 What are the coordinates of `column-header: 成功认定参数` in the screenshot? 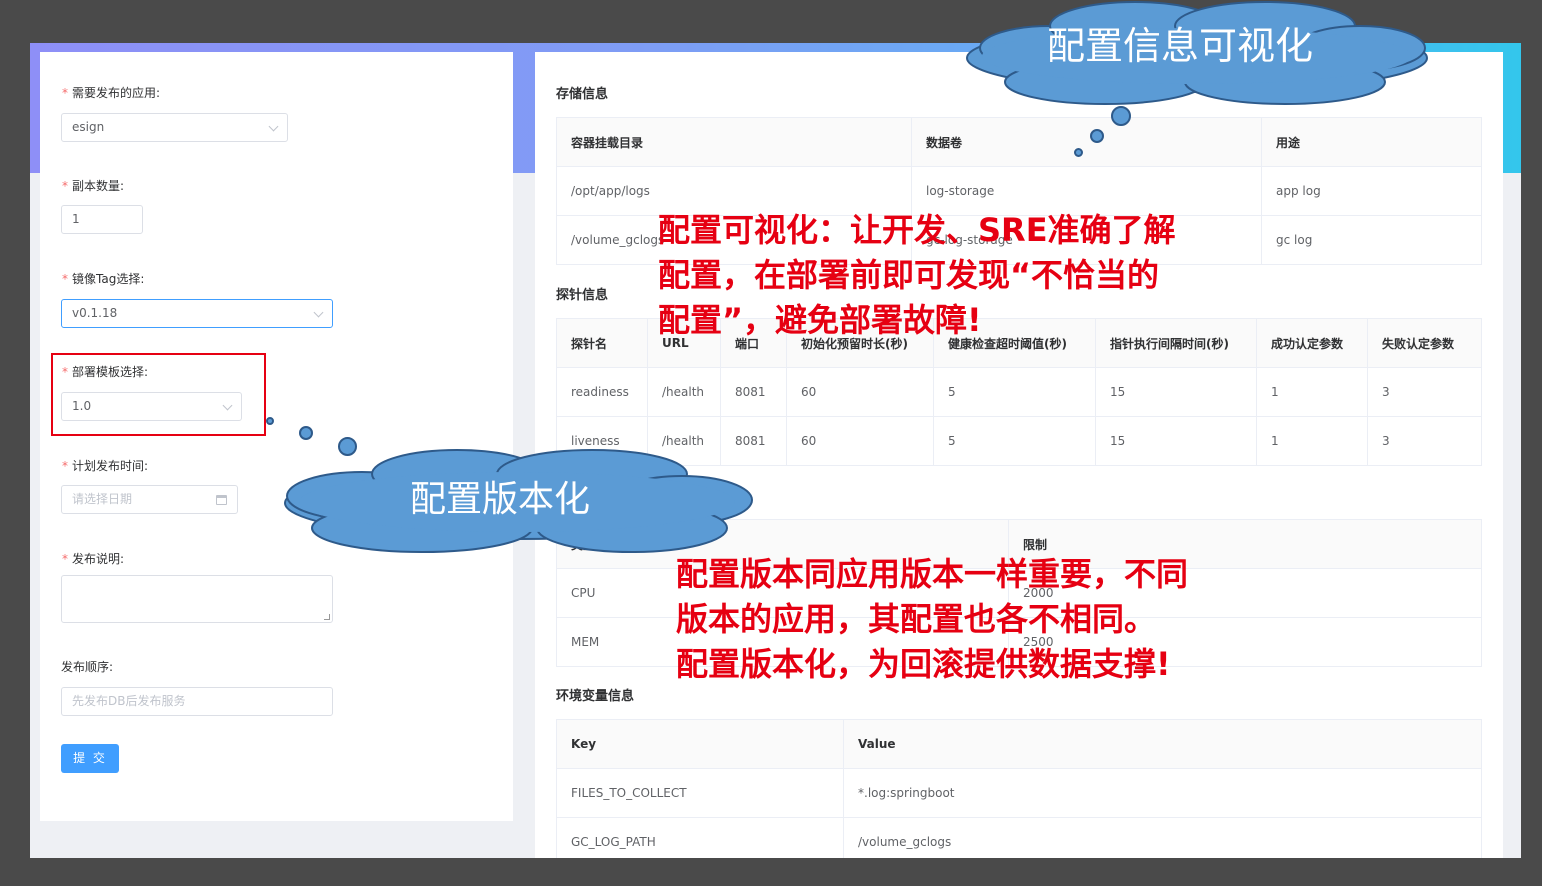 It's located at (1312, 343).